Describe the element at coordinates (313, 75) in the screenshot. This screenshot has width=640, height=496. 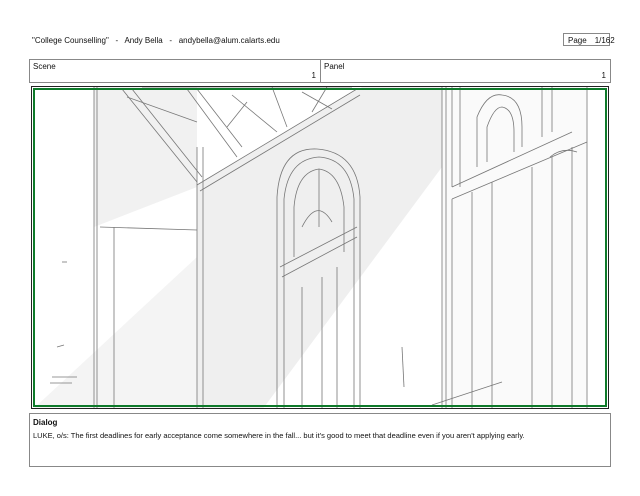
I see `scene-number: 1` at that location.